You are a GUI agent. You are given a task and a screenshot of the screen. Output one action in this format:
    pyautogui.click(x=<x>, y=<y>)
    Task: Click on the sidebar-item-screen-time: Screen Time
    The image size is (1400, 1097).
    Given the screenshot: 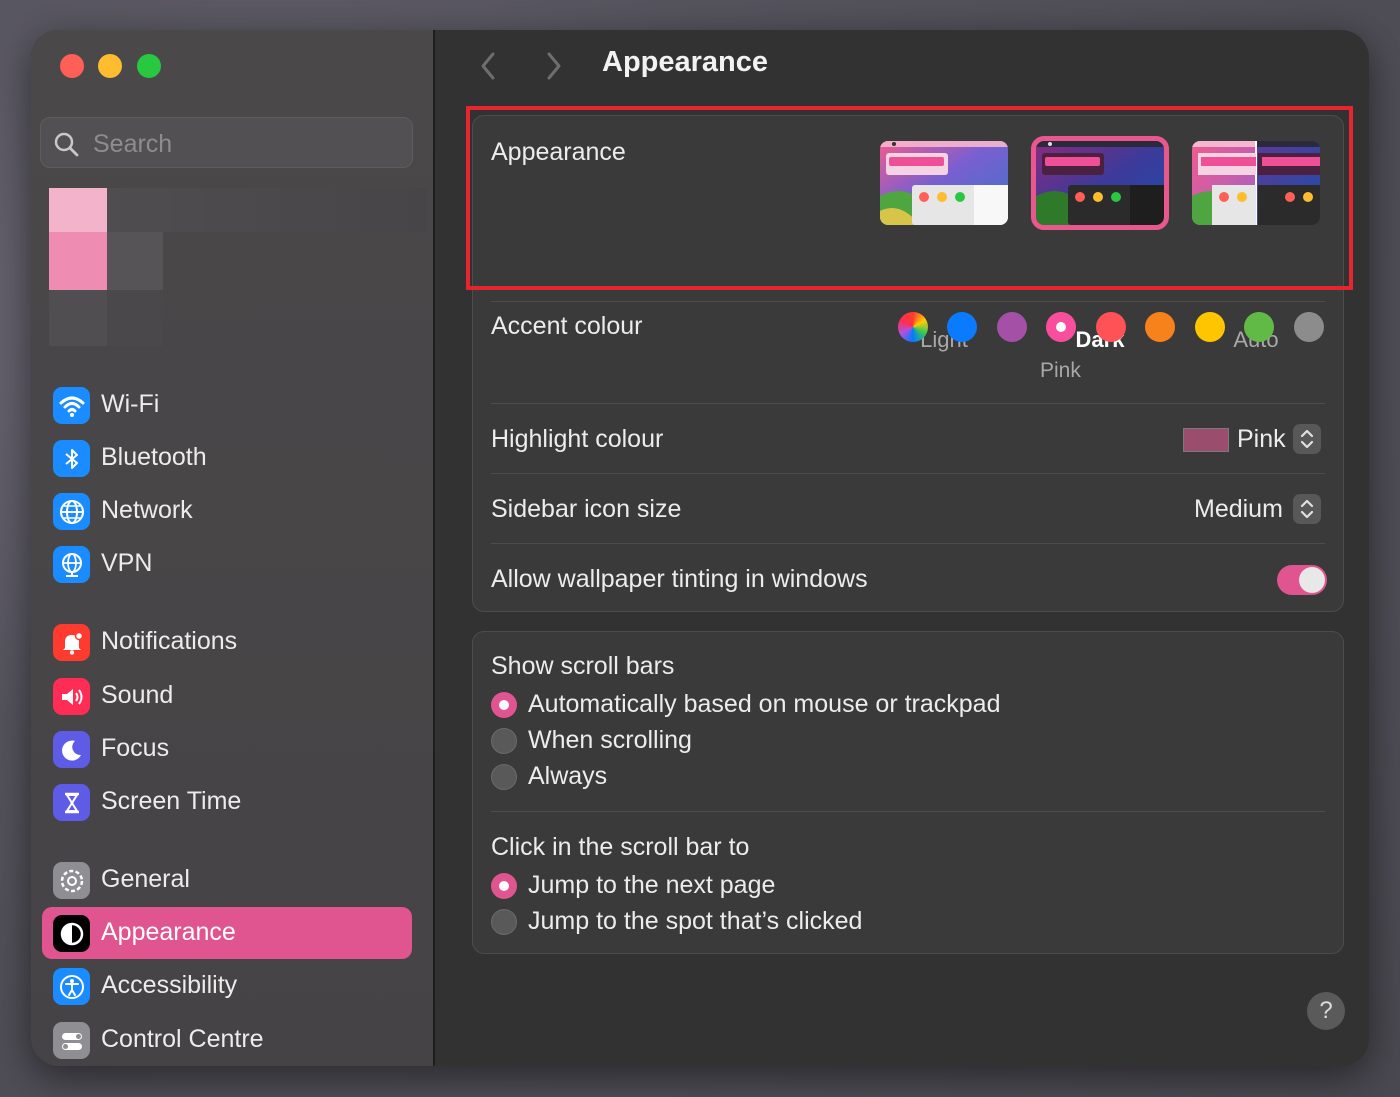 What is the action you would take?
    pyautogui.click(x=227, y=802)
    